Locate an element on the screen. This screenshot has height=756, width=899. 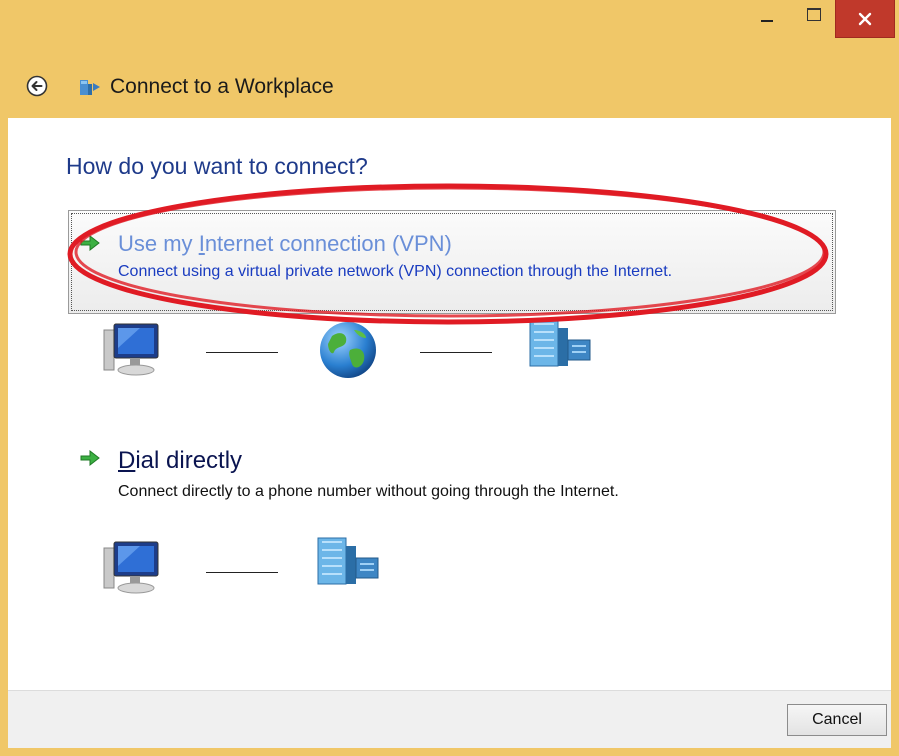
network-workplace-icon is located at coordinates (90, 87).